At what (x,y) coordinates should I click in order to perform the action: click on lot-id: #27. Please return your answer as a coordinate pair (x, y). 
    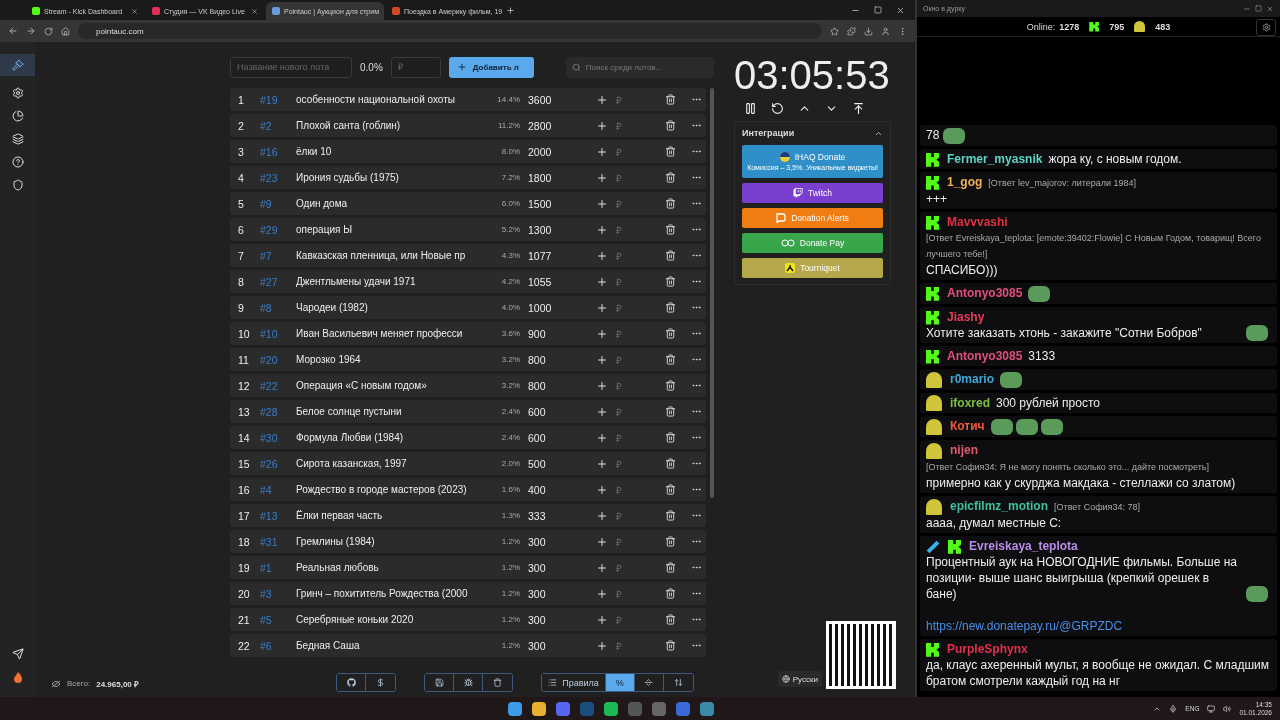
    Looking at the image, I should click on (278, 281).